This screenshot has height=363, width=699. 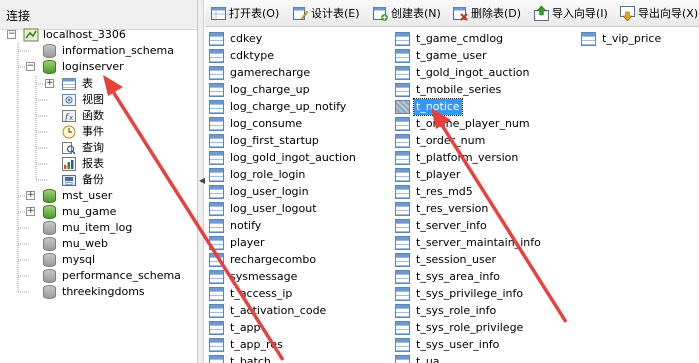 What do you see at coordinates (93, 66) in the screenshot?
I see `db-label: loginserver` at bounding box center [93, 66].